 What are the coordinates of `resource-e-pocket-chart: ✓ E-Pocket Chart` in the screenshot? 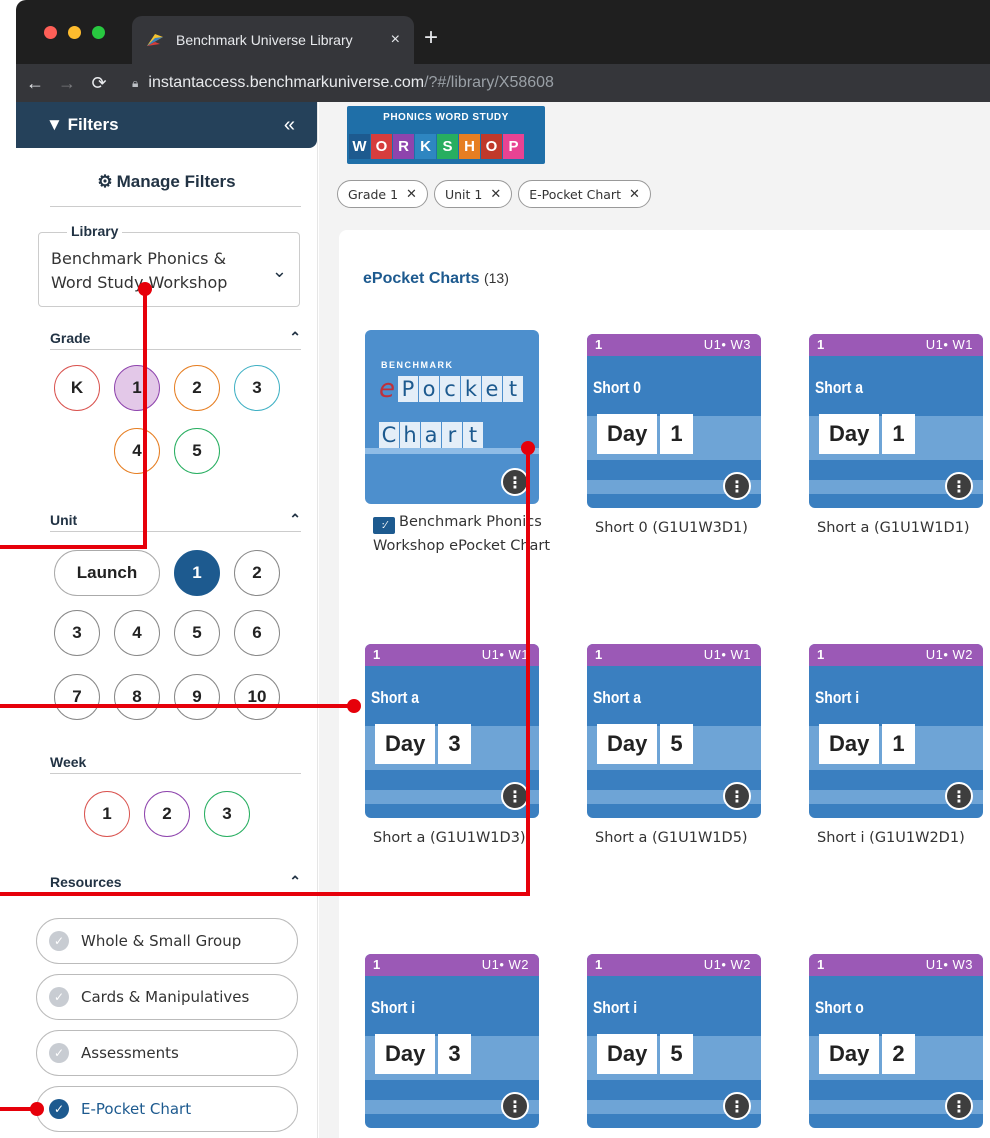 It's located at (167, 1109).